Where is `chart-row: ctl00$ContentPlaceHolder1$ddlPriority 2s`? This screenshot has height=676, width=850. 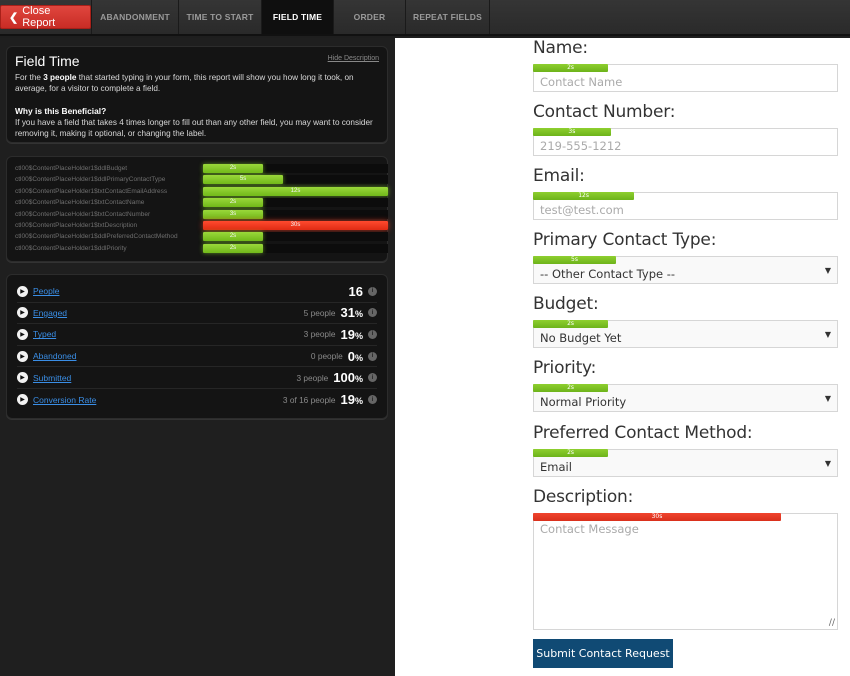
chart-row: ctl00$ContentPlaceHolder1$ddlPriority 2s is located at coordinates (200, 248).